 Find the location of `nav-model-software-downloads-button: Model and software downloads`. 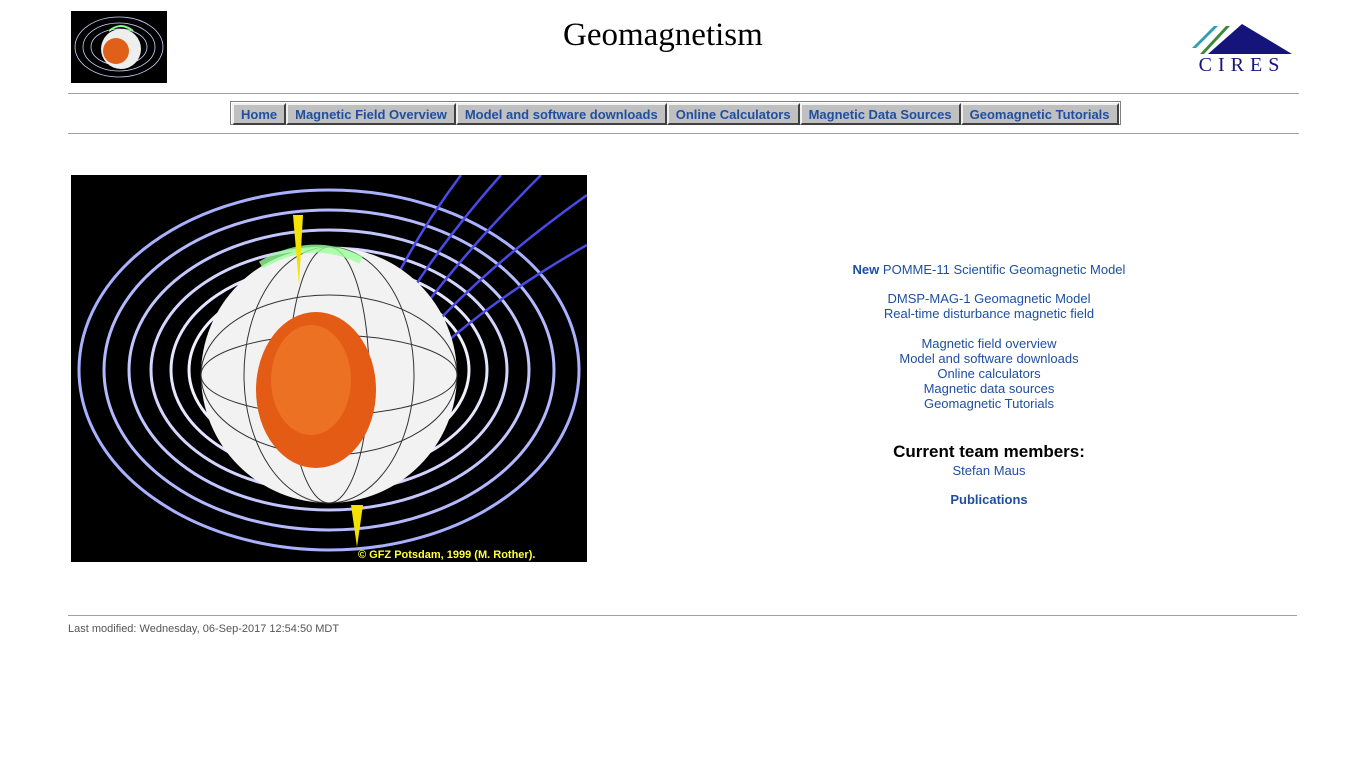

nav-model-software-downloads-button: Model and software downloads is located at coordinates (561, 114).